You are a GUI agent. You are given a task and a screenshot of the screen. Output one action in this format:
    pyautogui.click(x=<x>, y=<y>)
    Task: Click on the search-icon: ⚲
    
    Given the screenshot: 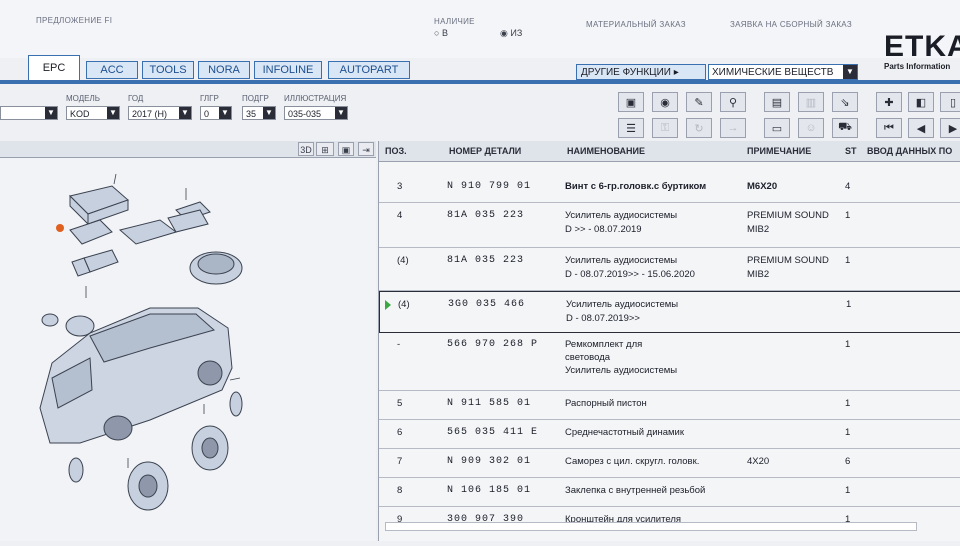 What is the action you would take?
    pyautogui.click(x=733, y=102)
    